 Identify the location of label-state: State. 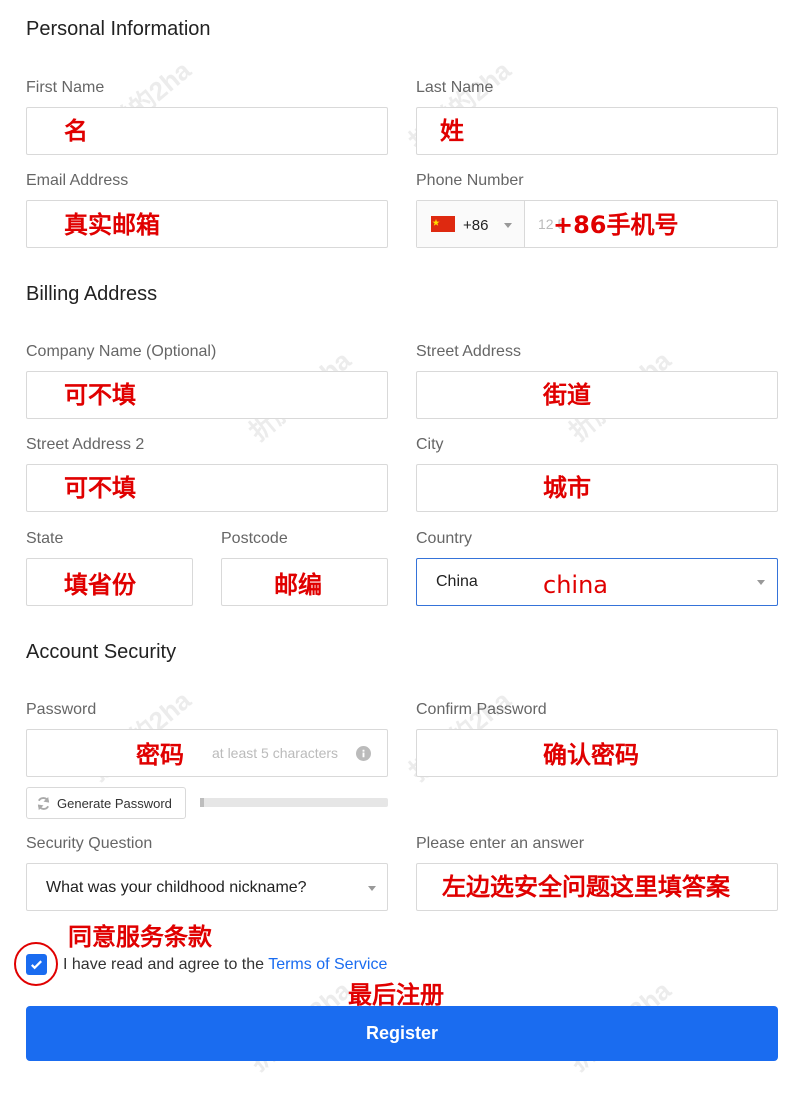
(45, 538).